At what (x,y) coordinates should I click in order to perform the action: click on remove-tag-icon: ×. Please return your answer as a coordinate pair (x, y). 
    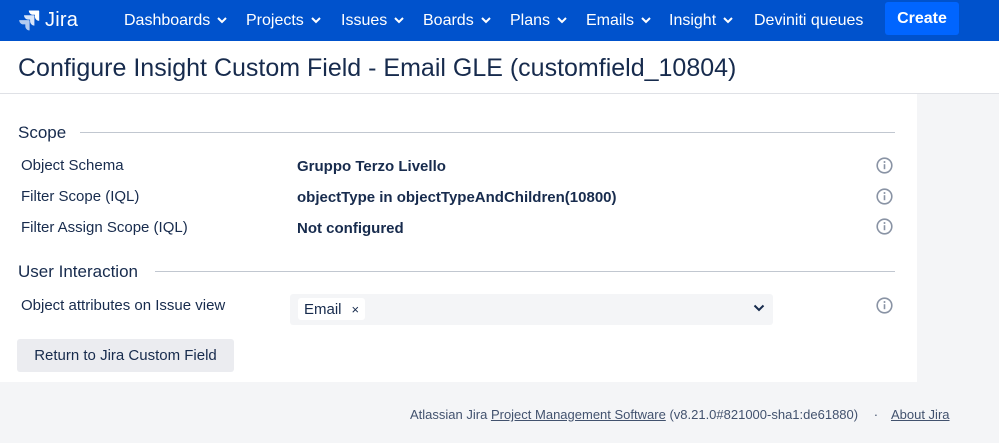
    Looking at the image, I should click on (356, 309).